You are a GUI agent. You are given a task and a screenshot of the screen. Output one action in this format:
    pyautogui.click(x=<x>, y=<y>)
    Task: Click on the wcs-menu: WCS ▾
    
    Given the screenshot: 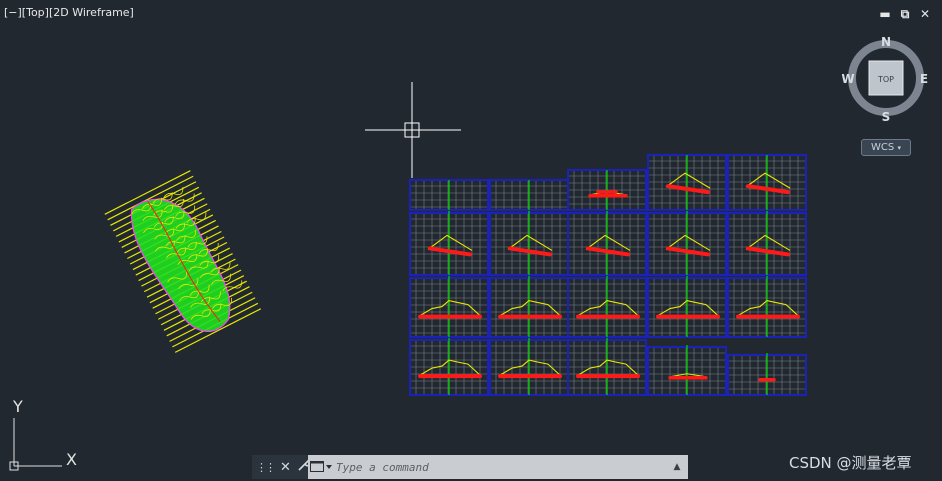 What is the action you would take?
    pyautogui.click(x=886, y=147)
    